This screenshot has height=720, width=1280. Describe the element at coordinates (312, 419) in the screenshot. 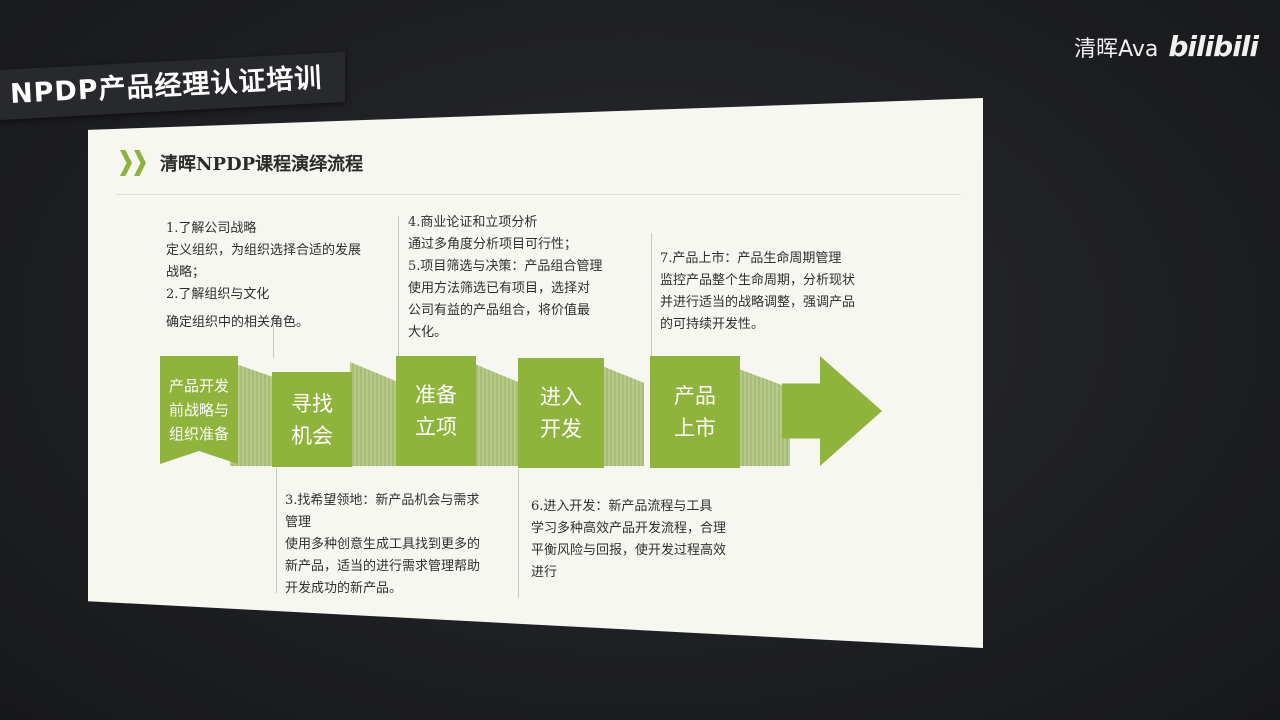

I see `step-find-opportunity: 寻找 机会` at that location.